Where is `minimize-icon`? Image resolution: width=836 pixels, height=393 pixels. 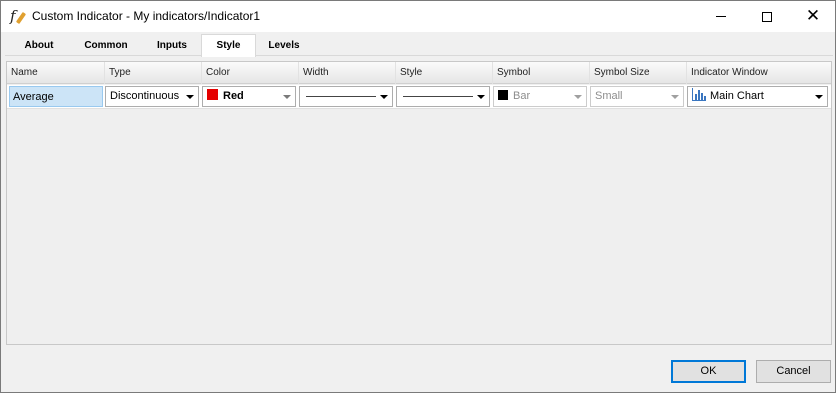 minimize-icon is located at coordinates (721, 16).